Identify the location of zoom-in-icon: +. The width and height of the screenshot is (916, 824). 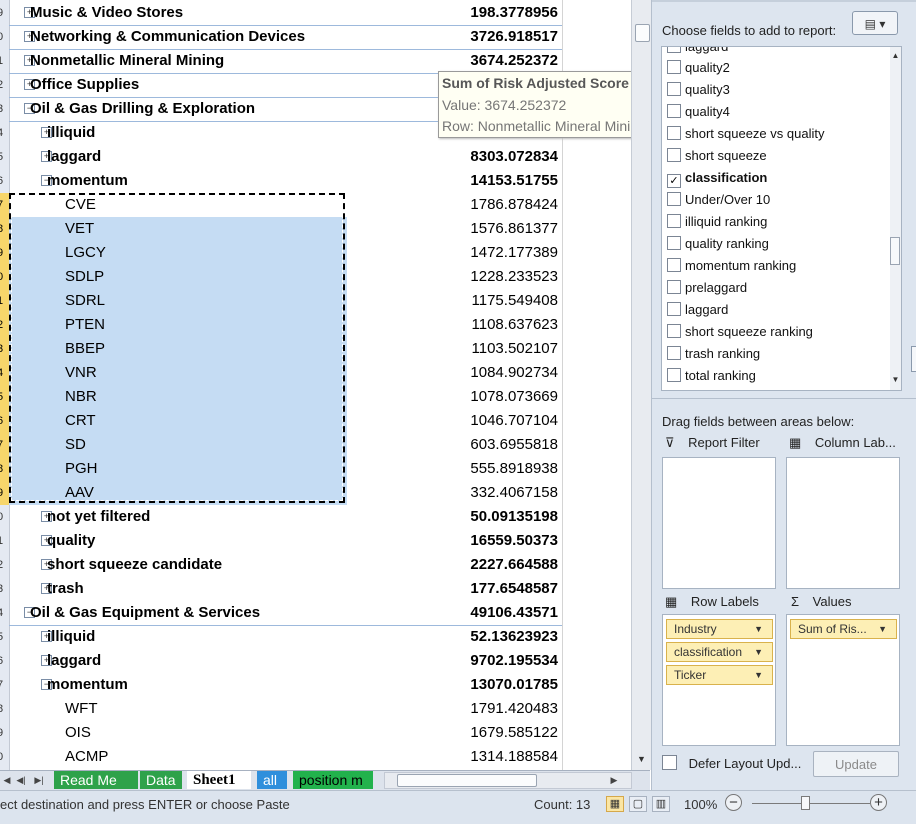
(878, 802).